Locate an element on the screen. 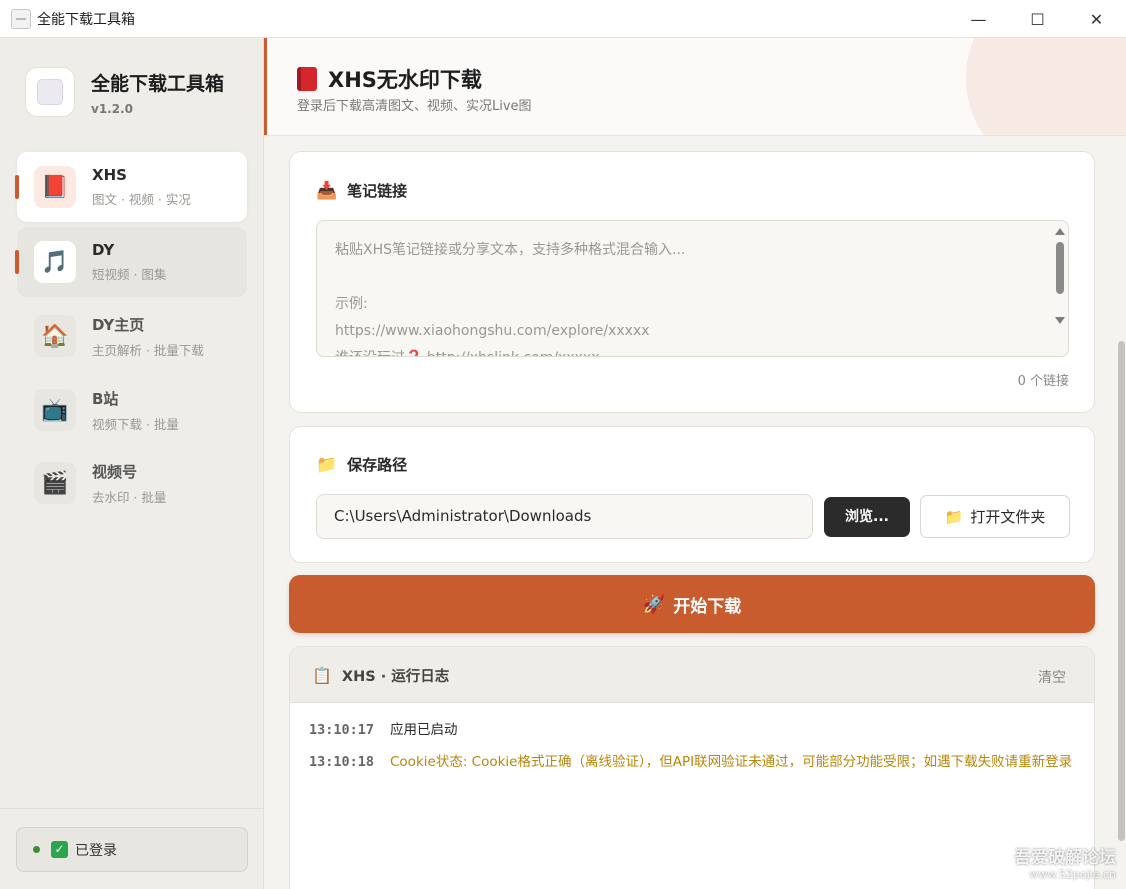 Image resolution: width=1126 pixels, height=889 pixels. sidebar-item-label: XHS is located at coordinates (109, 175).